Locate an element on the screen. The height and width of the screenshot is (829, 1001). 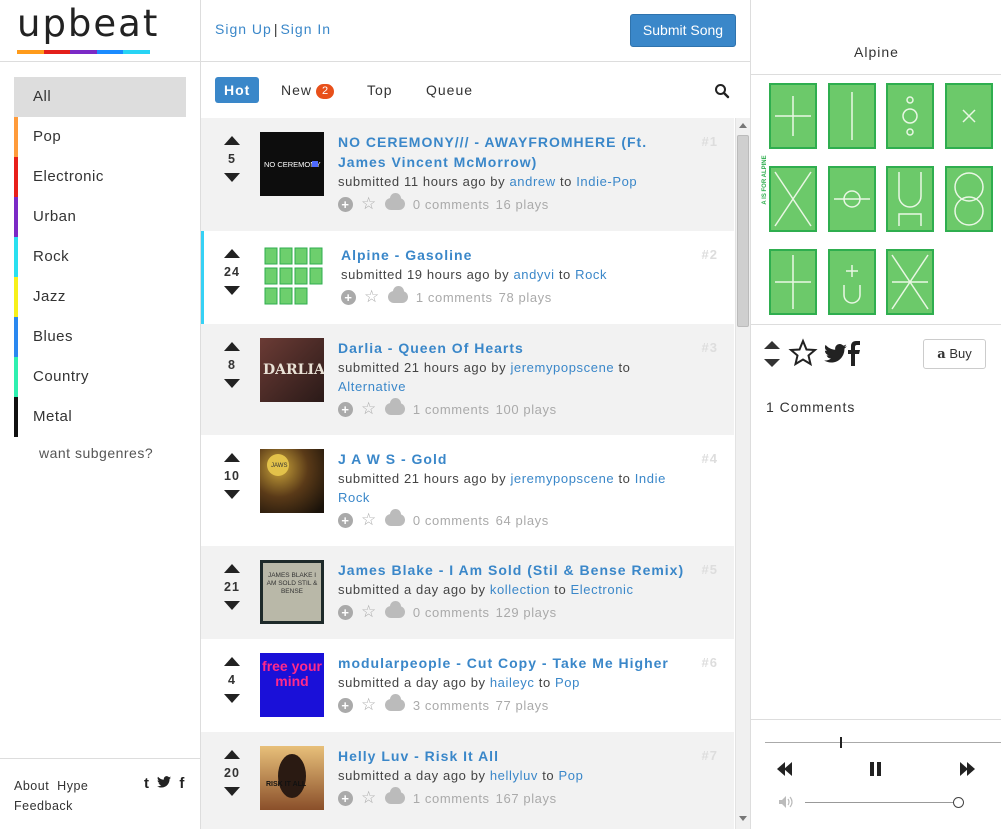
volume-icon is located at coordinates (786, 802).